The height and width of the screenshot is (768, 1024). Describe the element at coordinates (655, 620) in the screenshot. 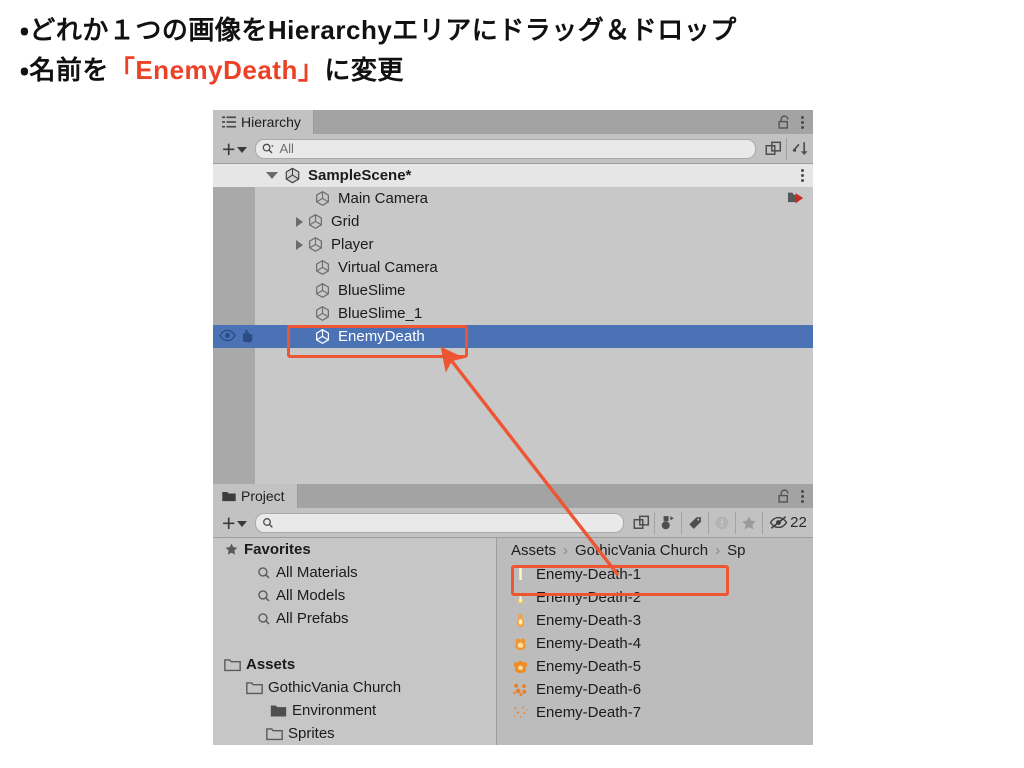

I see `asset-row-enemy-death-3: Enemy-Death-3` at that location.